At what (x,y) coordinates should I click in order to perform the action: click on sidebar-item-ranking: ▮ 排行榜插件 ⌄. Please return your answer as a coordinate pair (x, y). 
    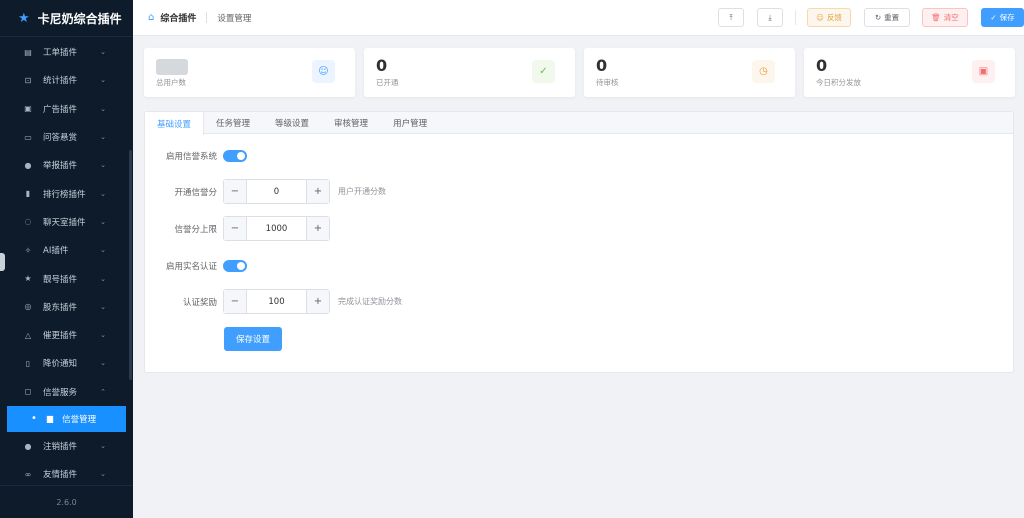
    Looking at the image, I should click on (66, 193).